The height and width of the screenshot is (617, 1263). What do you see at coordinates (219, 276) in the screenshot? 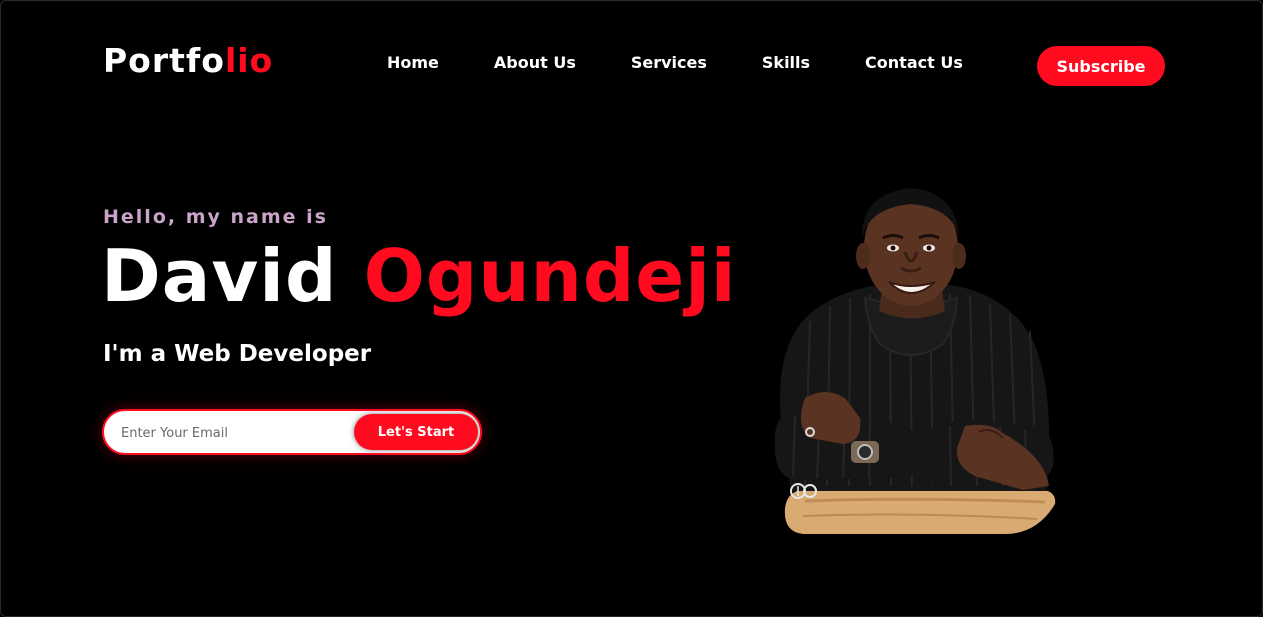
I see `hero-first-name: David` at bounding box center [219, 276].